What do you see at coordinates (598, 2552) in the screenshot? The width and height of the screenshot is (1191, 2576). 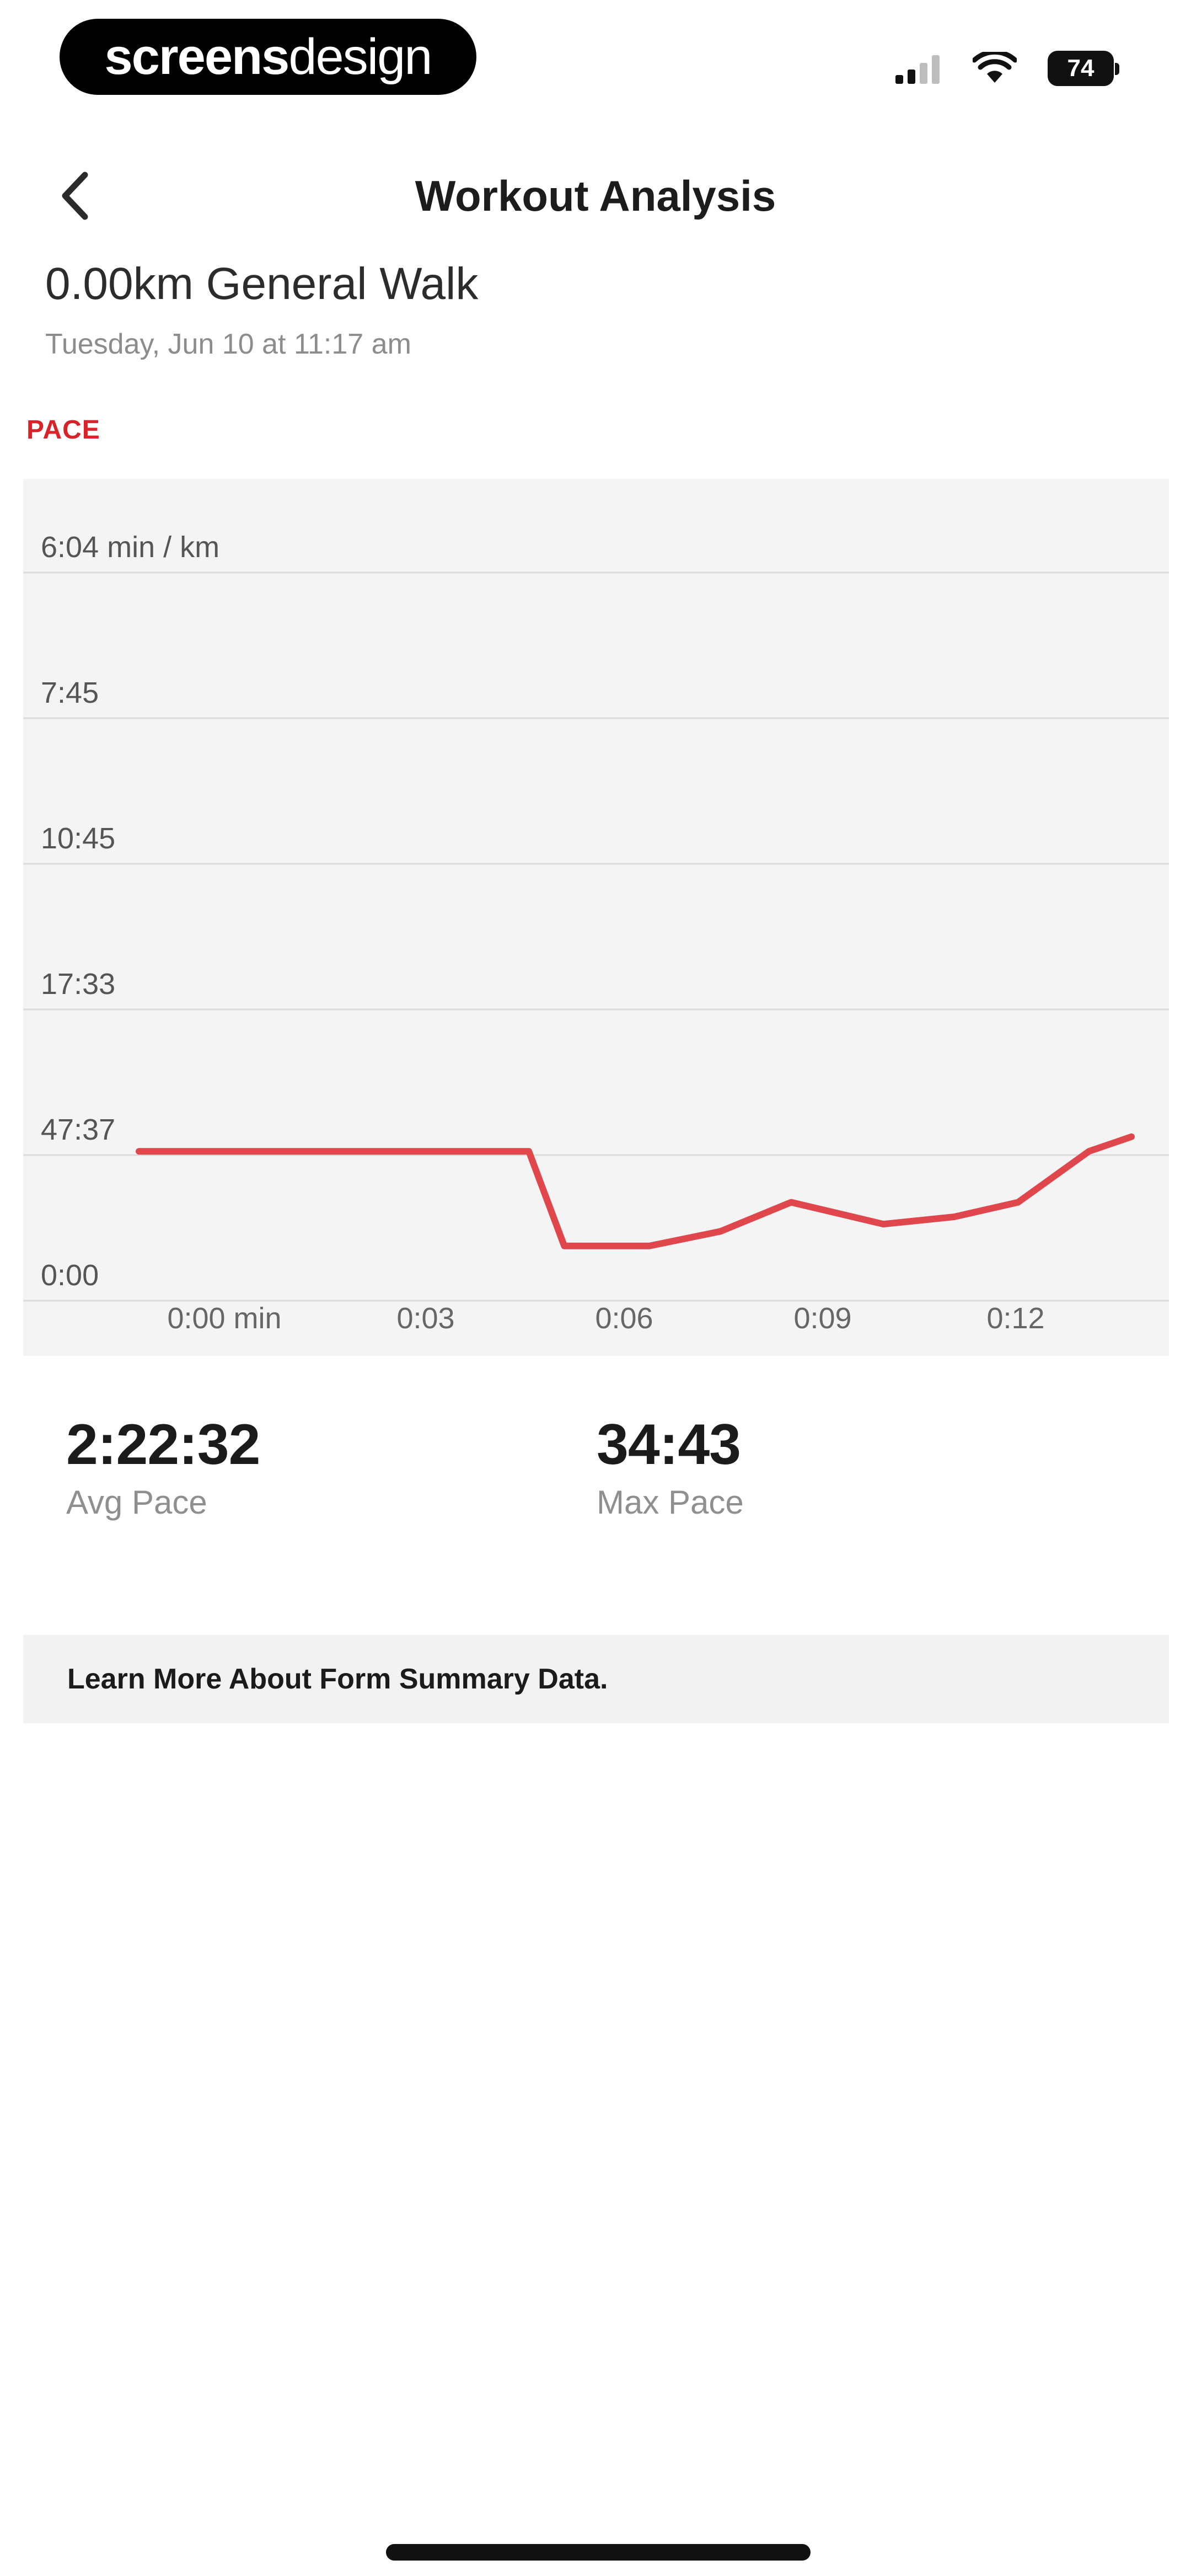 I see `home-indicator` at bounding box center [598, 2552].